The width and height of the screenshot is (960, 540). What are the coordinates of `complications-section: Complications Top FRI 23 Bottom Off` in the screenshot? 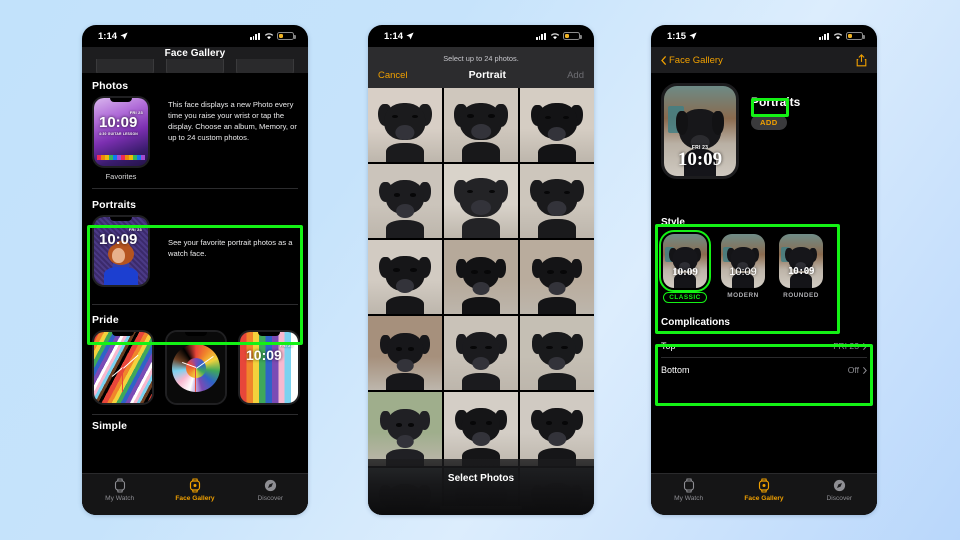 It's located at (764, 342).